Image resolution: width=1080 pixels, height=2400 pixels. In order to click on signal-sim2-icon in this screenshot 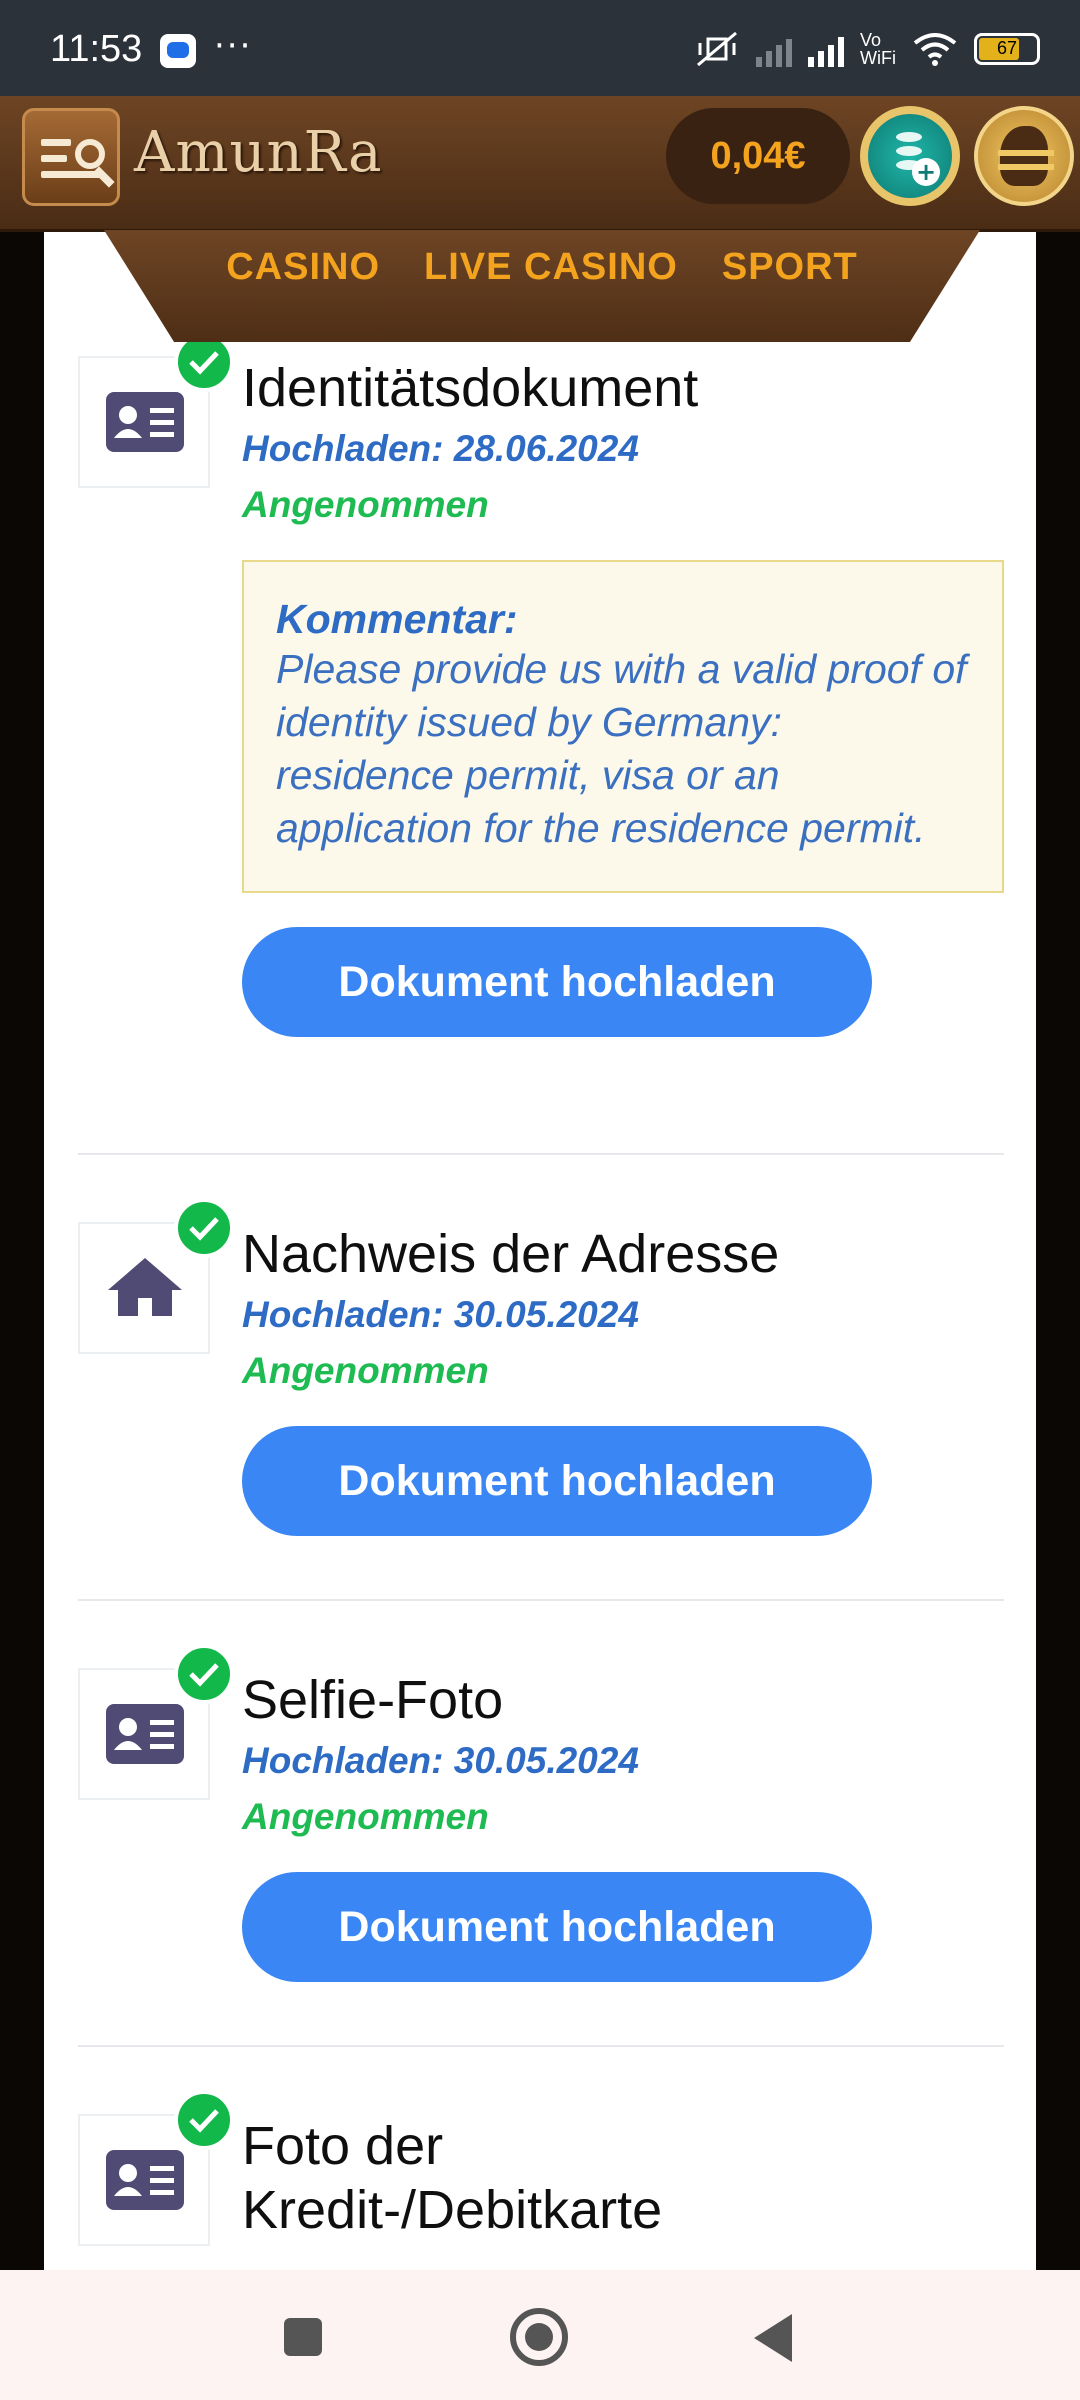, I will do `click(826, 49)`.